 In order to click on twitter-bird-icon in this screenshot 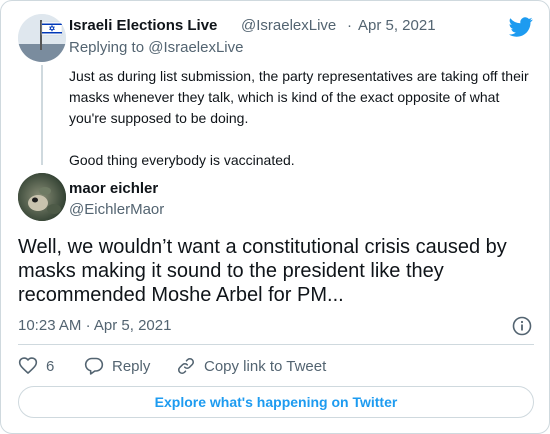, I will do `click(521, 27)`.